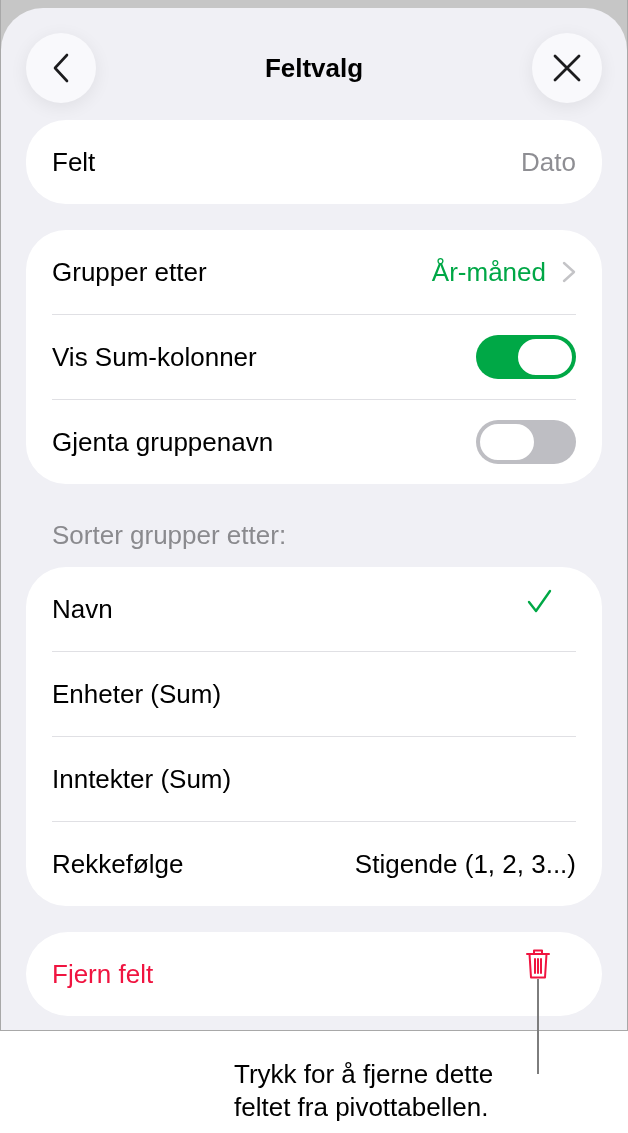 Image resolution: width=628 pixels, height=1133 pixels. What do you see at coordinates (314, 974) in the screenshot?
I see `remove-field-button: Fjern felt` at bounding box center [314, 974].